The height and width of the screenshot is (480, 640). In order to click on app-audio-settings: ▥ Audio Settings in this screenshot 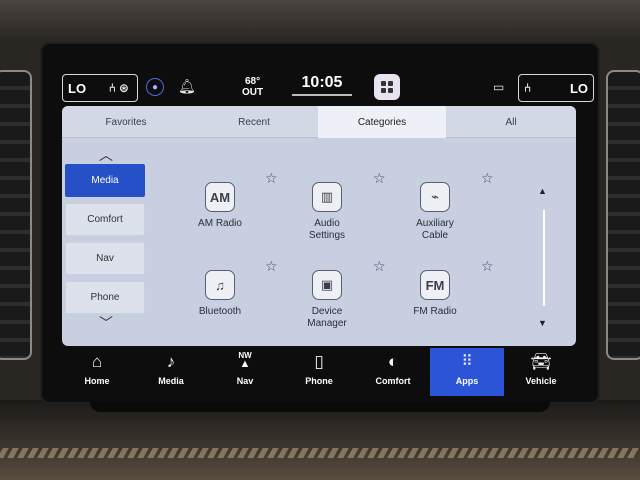, I will do `click(327, 212)`.